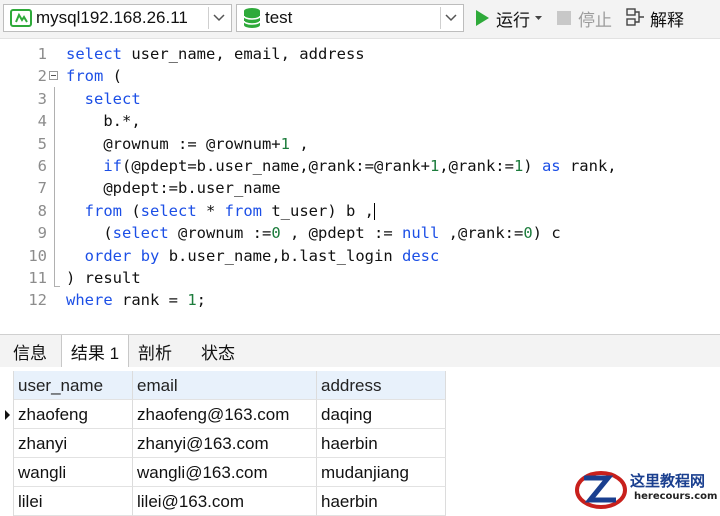 Image resolution: width=720 pixels, height=516 pixels. I want to click on sql-keyword: order, so click(108, 255).